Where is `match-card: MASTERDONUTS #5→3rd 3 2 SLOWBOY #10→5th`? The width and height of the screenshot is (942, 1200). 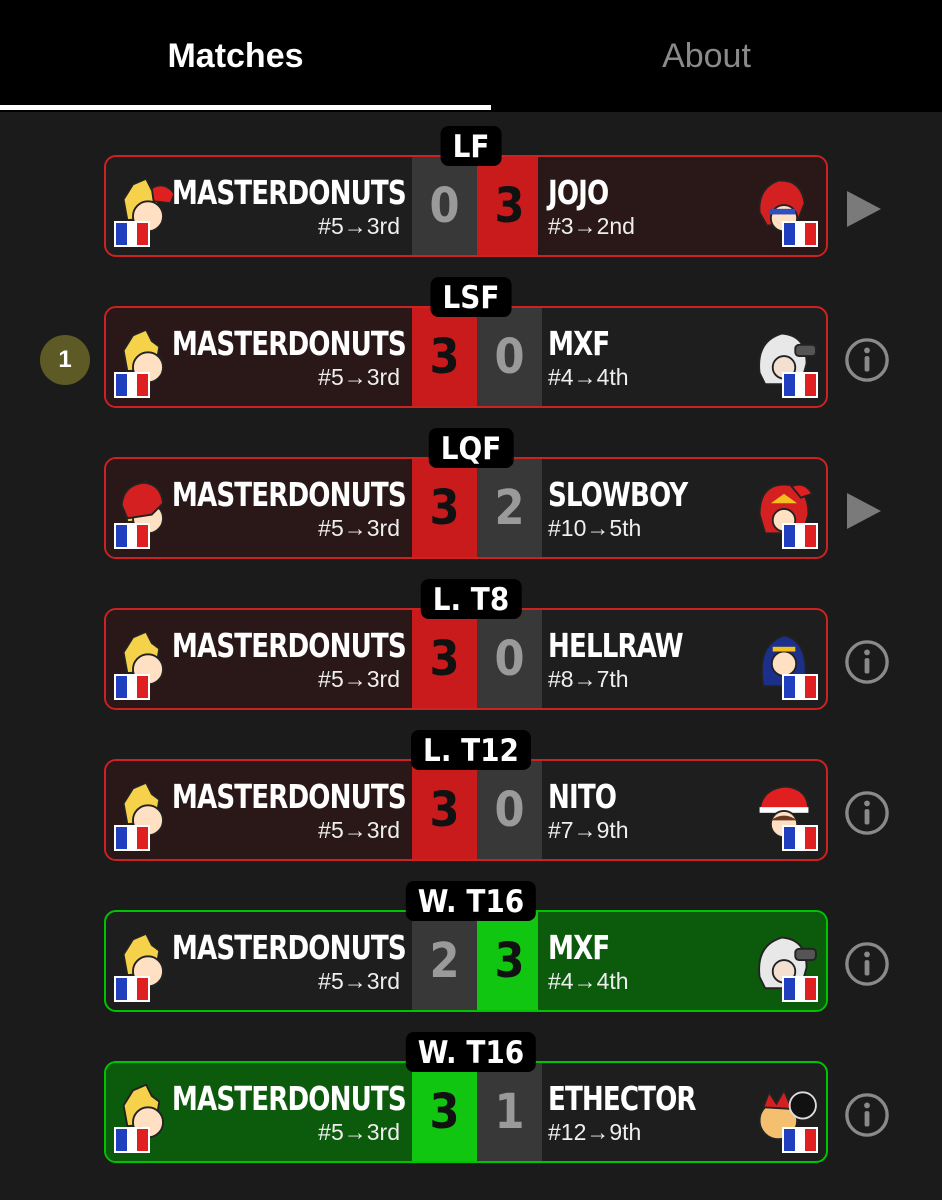
match-card: MASTERDONUTS #5→3rd 3 2 SLOWBOY #10→5th is located at coordinates (466, 508).